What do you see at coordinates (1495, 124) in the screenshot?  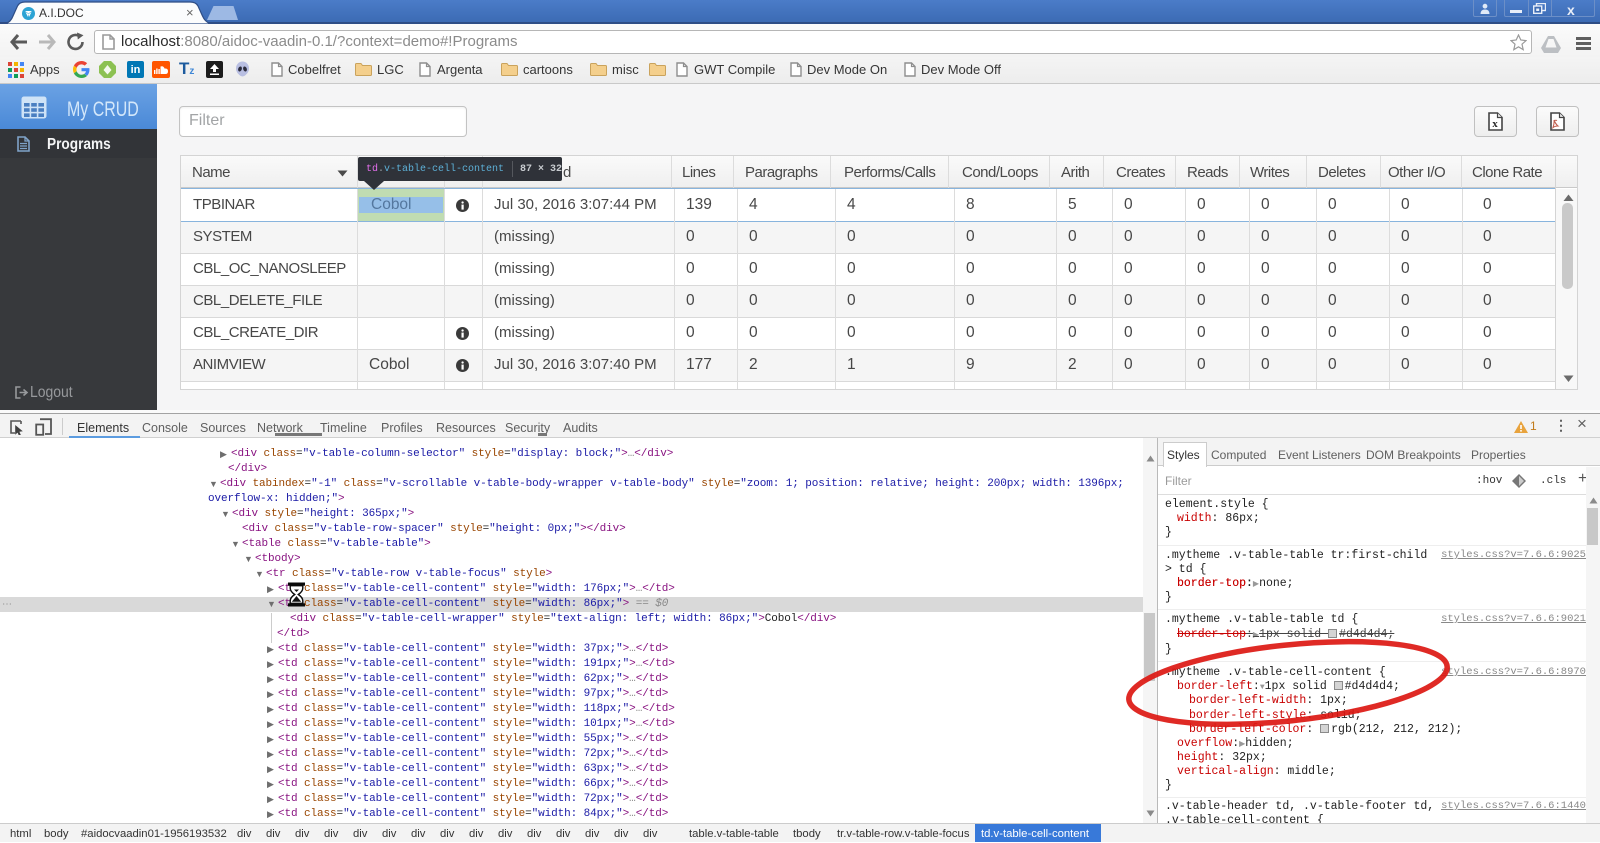 I see `svg-text: x` at bounding box center [1495, 124].